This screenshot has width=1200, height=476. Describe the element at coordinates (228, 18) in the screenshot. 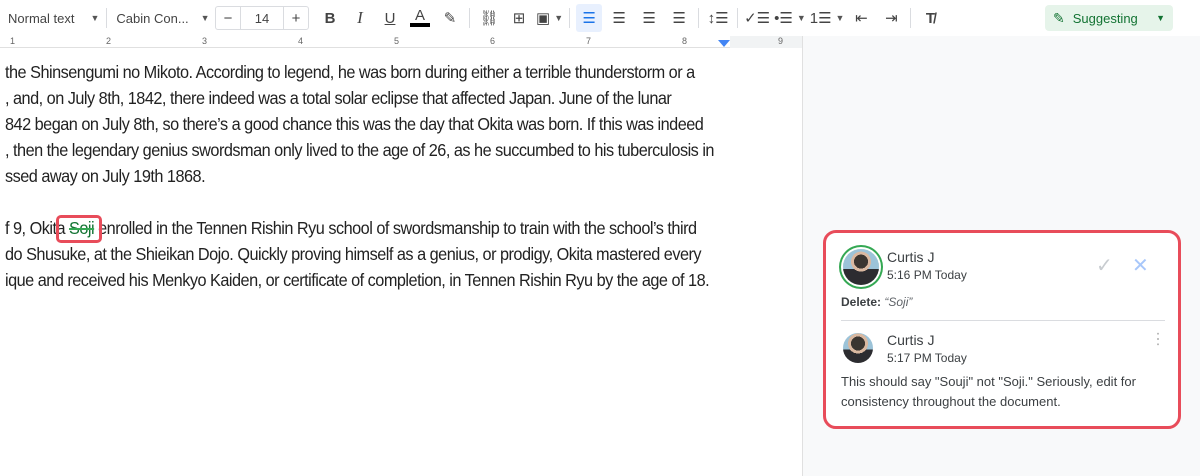

I see `decrease-size-button: −` at that location.